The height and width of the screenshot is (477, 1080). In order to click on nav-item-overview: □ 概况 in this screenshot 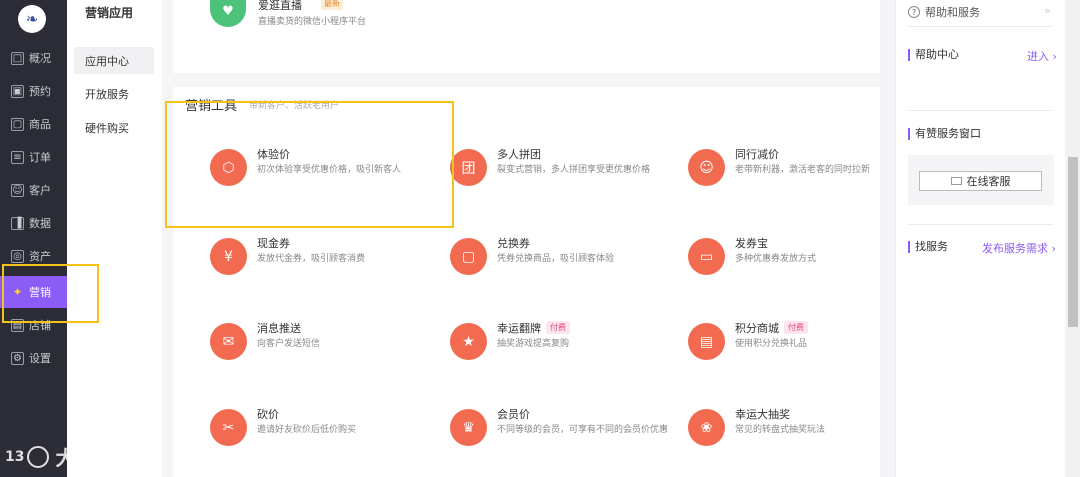, I will do `click(33, 58)`.